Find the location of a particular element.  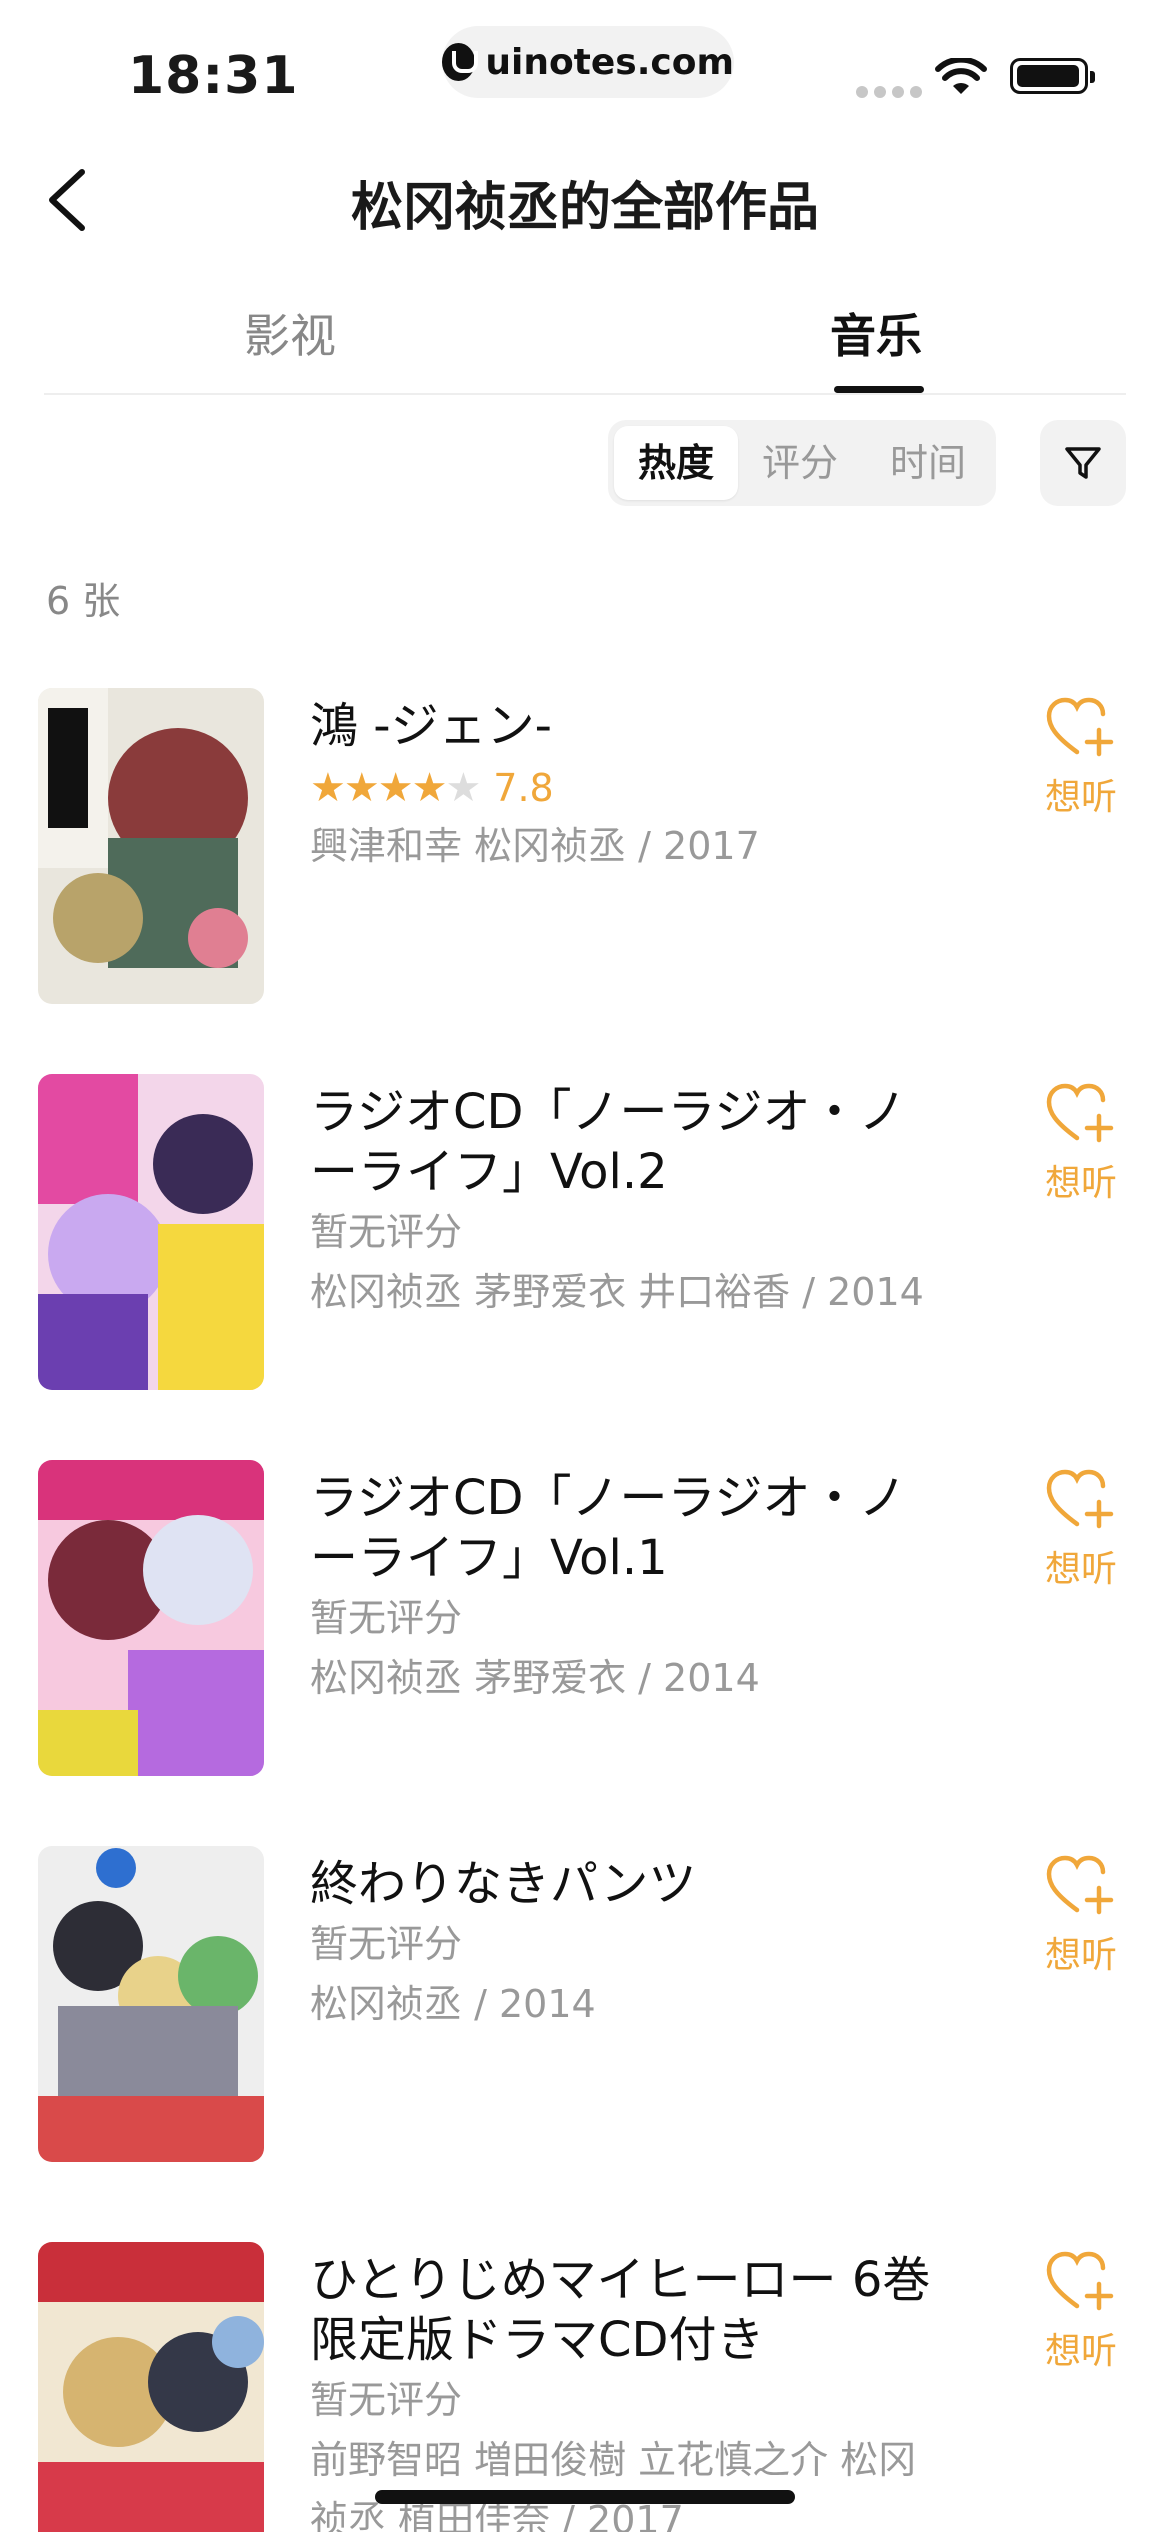

item-title: ラジオCD「ノーラジオ・ノーライフ」Vol.2 is located at coordinates (608, 1142).